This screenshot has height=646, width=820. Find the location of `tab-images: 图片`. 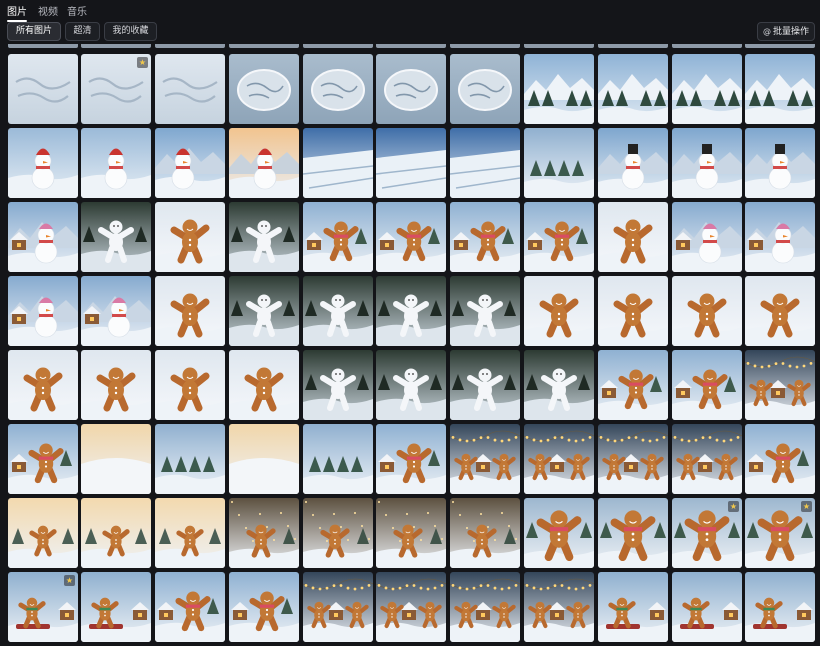

tab-images: 图片 is located at coordinates (17, 12).